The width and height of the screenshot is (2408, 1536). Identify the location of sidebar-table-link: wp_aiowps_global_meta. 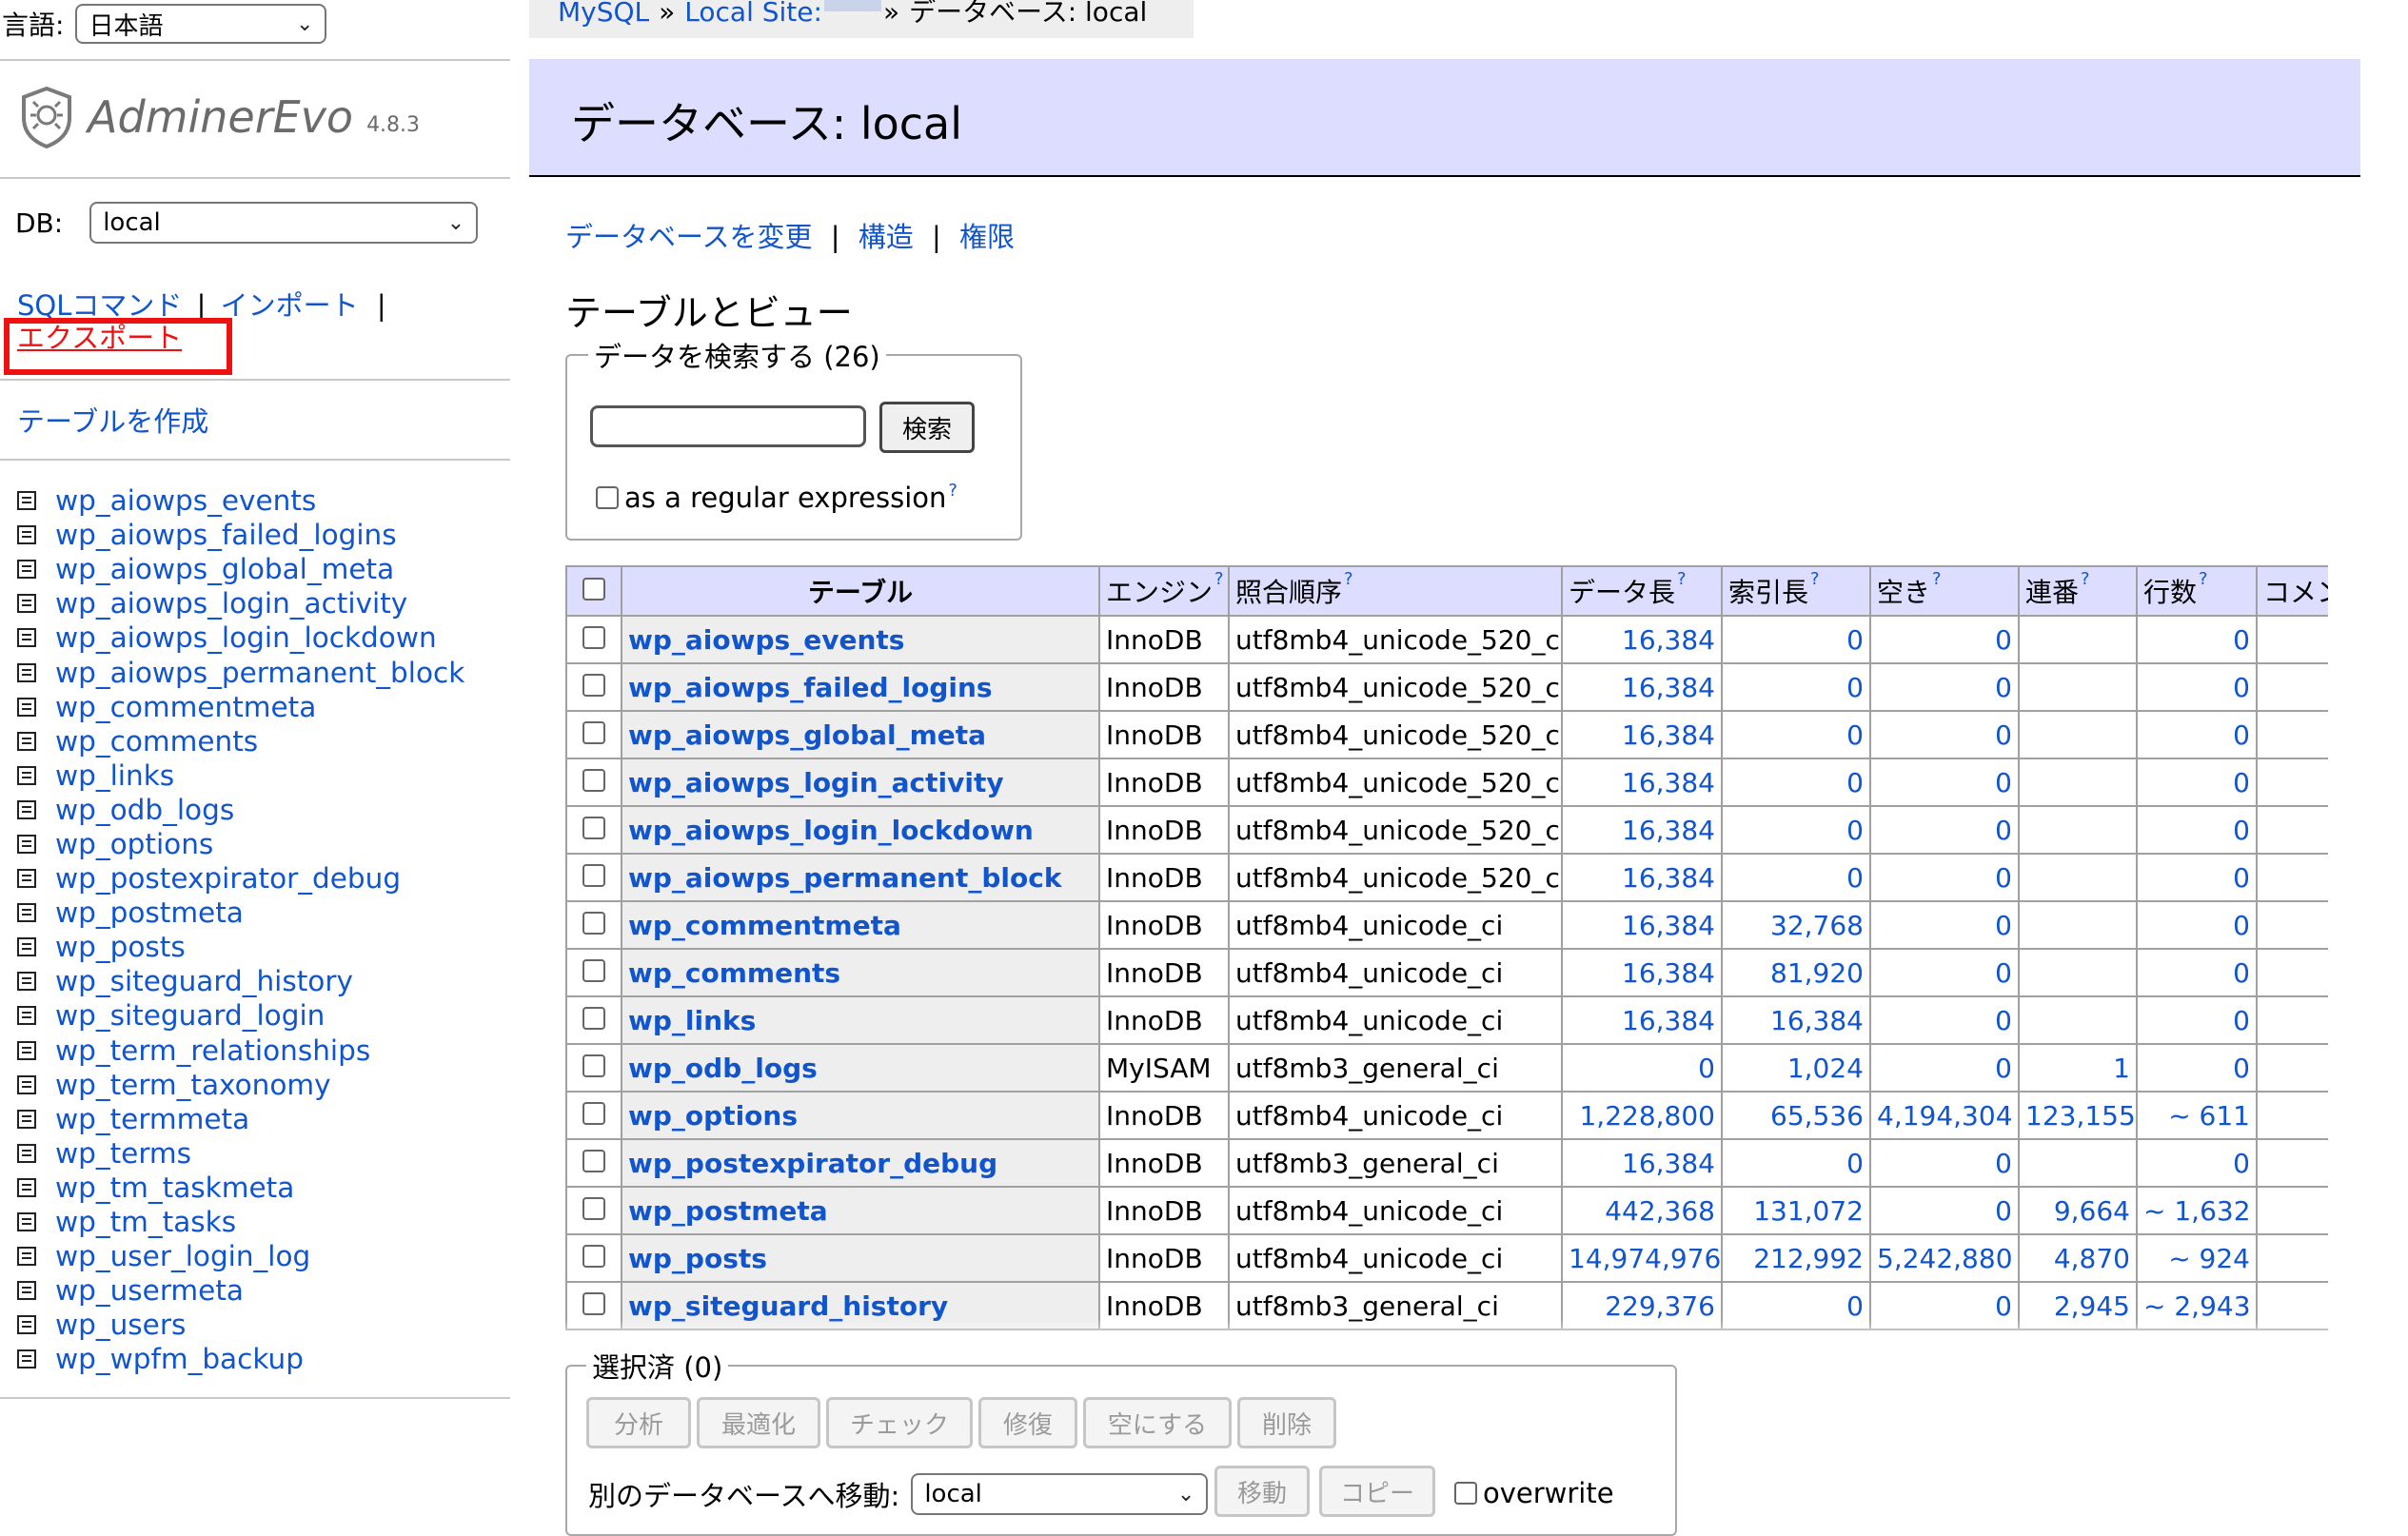
(224, 569).